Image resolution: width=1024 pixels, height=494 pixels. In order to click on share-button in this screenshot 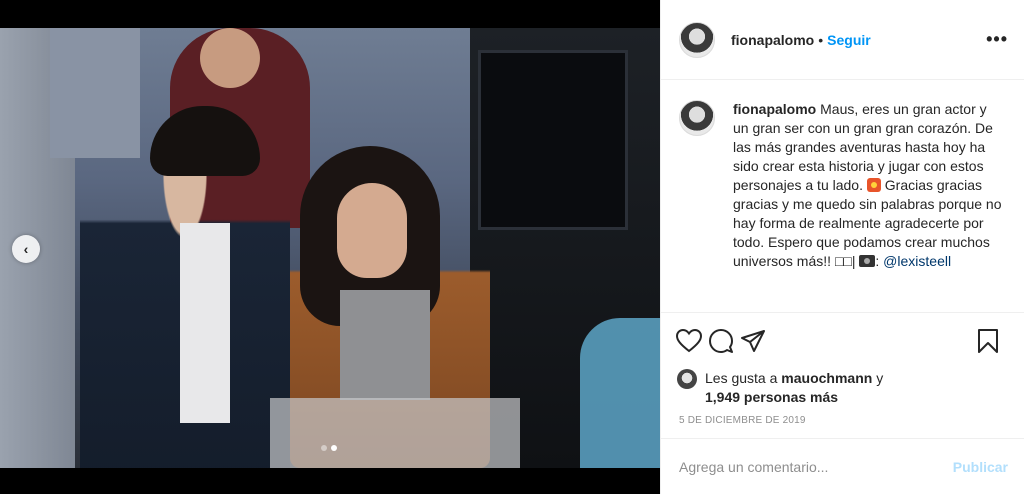, I will do `click(753, 341)`.